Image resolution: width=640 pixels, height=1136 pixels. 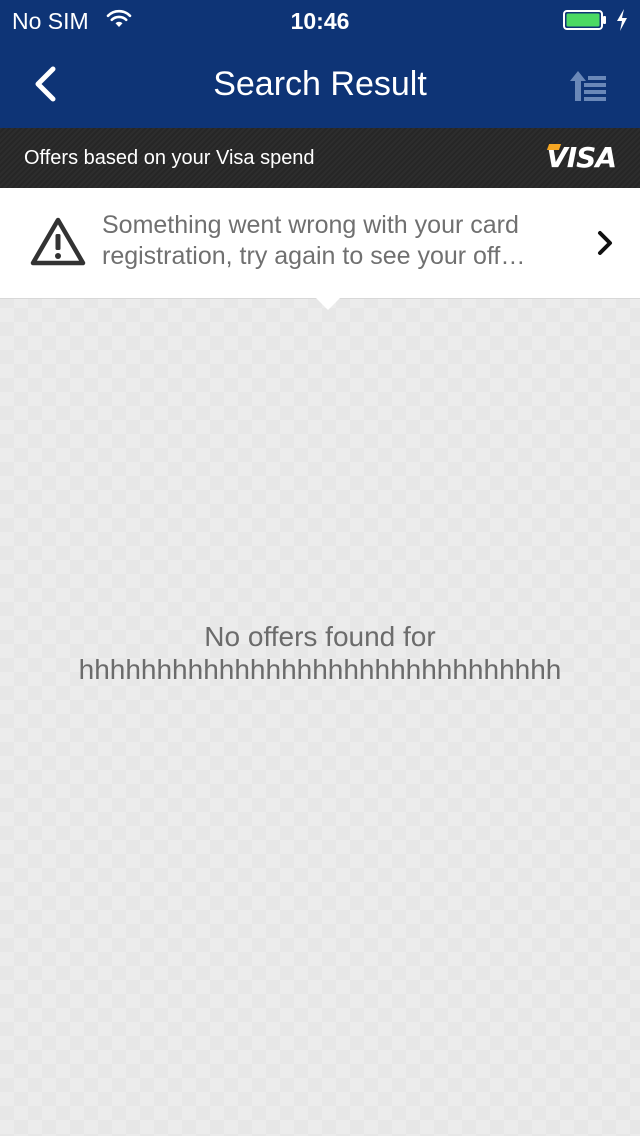 I want to click on page-title: Search Result, so click(x=320, y=84).